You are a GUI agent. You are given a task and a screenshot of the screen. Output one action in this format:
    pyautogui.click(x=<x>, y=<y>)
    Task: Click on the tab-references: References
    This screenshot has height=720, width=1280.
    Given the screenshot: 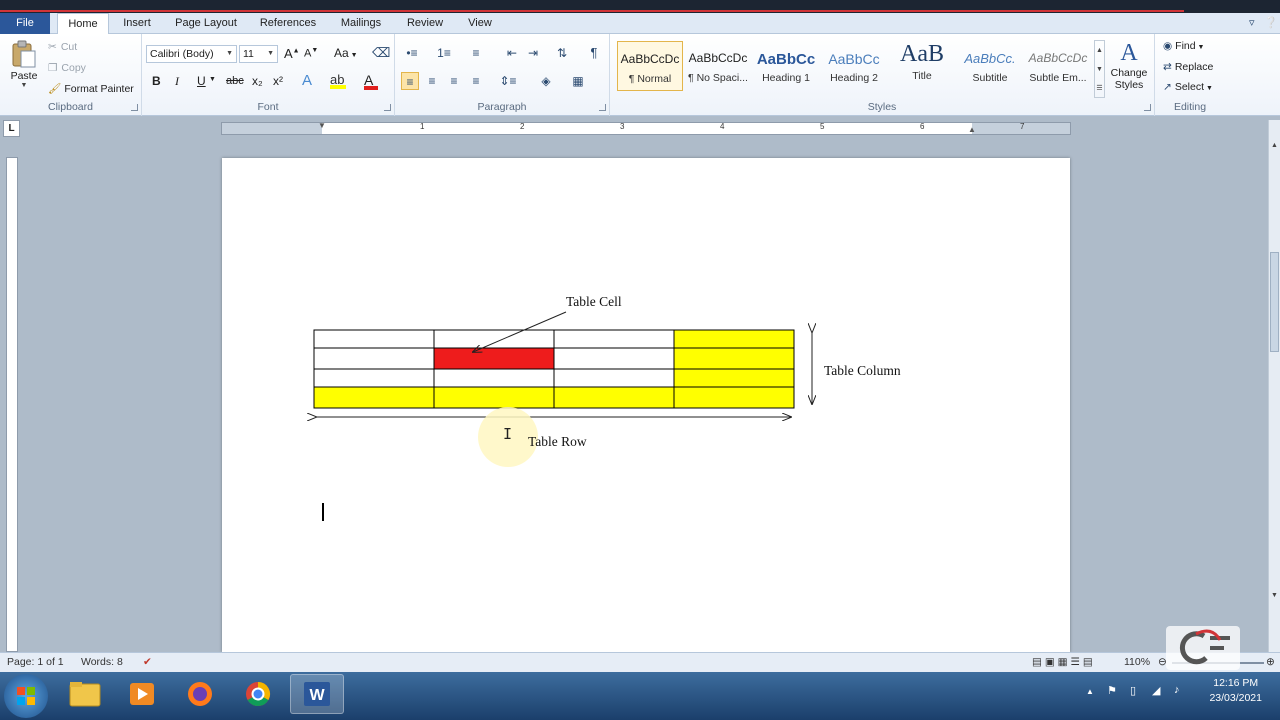 What is the action you would take?
    pyautogui.click(x=288, y=23)
    